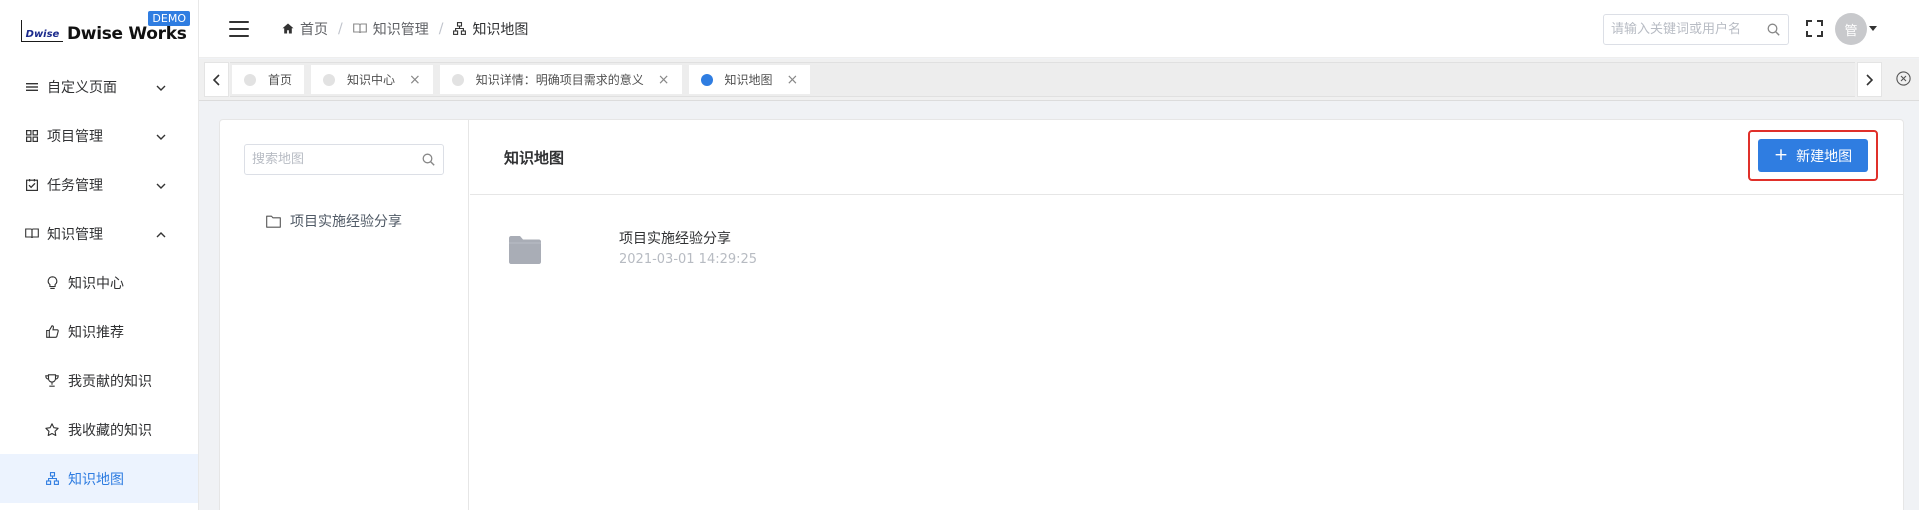 This screenshot has width=1919, height=510. I want to click on sidebar-item-knowledge-recommend: 知识推荐, so click(99, 331).